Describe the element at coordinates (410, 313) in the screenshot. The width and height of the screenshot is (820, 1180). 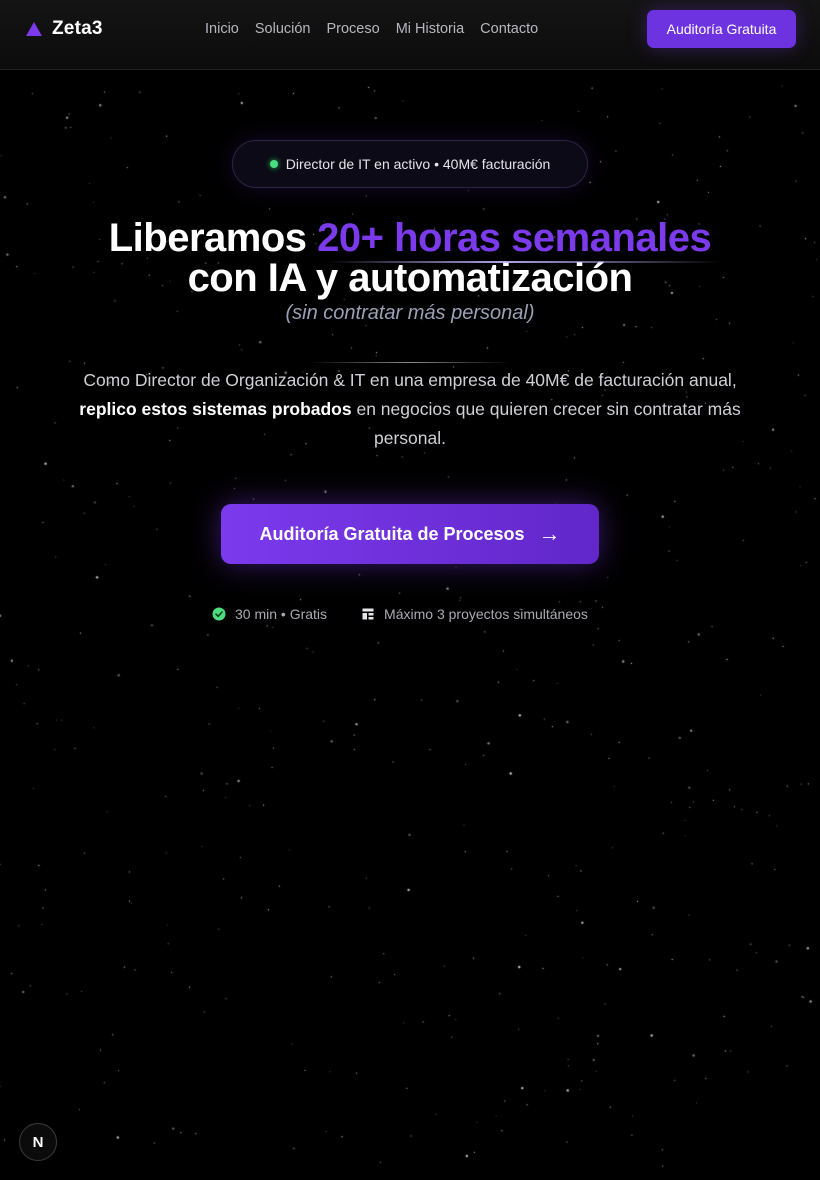
I see `hero-subhead: (sin contratar más personal)` at that location.